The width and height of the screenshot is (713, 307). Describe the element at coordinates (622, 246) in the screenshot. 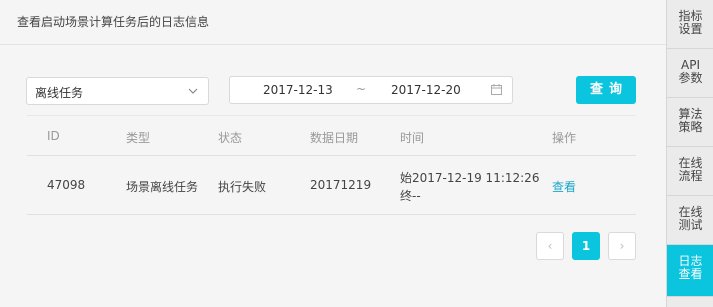

I see `next-page-button: ›` at that location.